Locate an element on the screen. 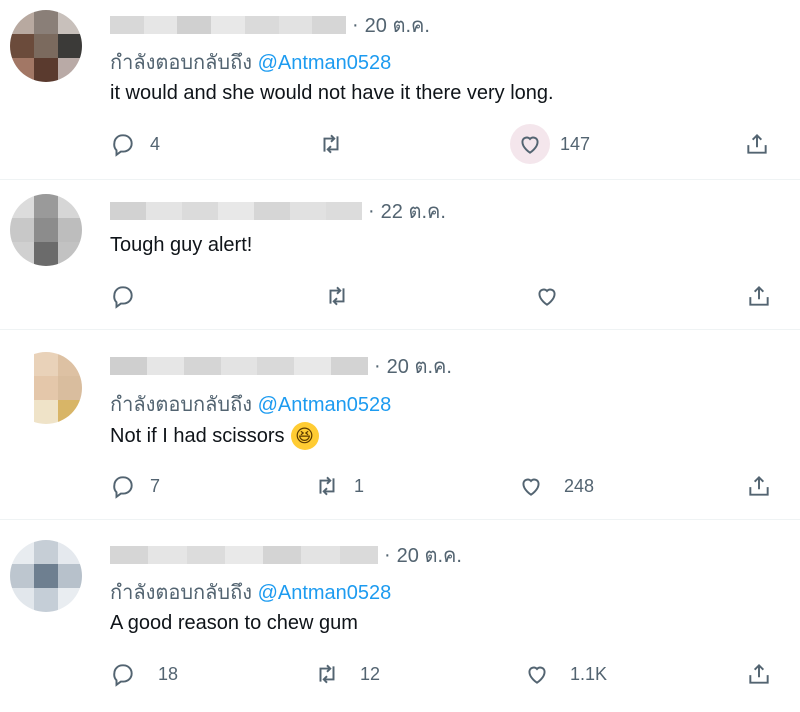 This screenshot has height=712, width=800. reply-button: 4 is located at coordinates (135, 144).